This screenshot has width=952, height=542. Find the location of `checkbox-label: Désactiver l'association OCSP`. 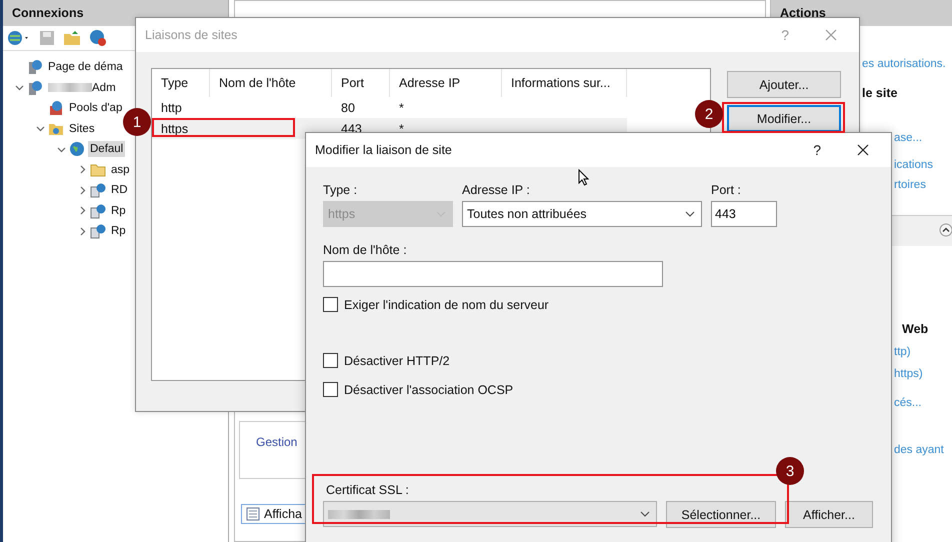

checkbox-label: Désactiver l'association OCSP is located at coordinates (429, 389).